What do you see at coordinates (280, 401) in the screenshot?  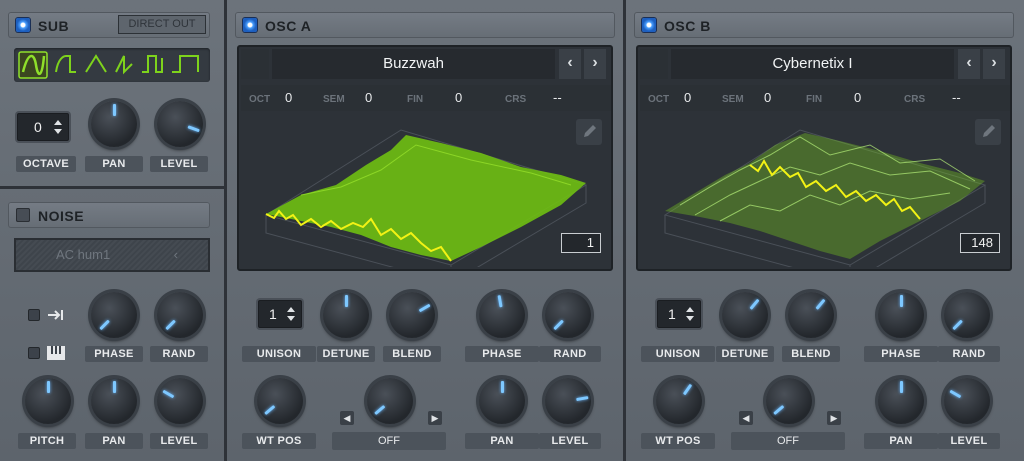 I see `osc-a-wt-pos-knob` at bounding box center [280, 401].